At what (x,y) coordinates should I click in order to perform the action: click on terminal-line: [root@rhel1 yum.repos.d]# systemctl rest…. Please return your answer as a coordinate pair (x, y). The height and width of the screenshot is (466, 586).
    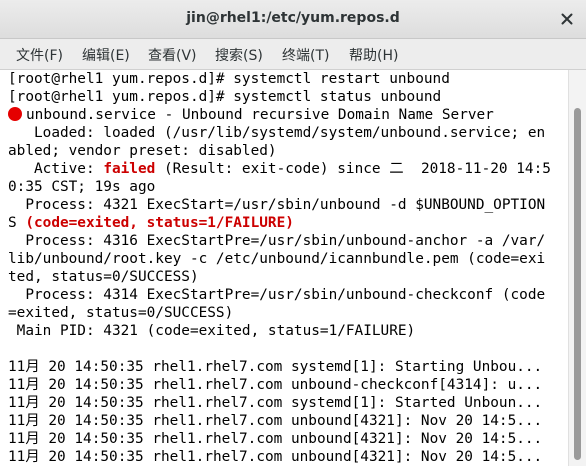
    Looking at the image, I should click on (229, 79).